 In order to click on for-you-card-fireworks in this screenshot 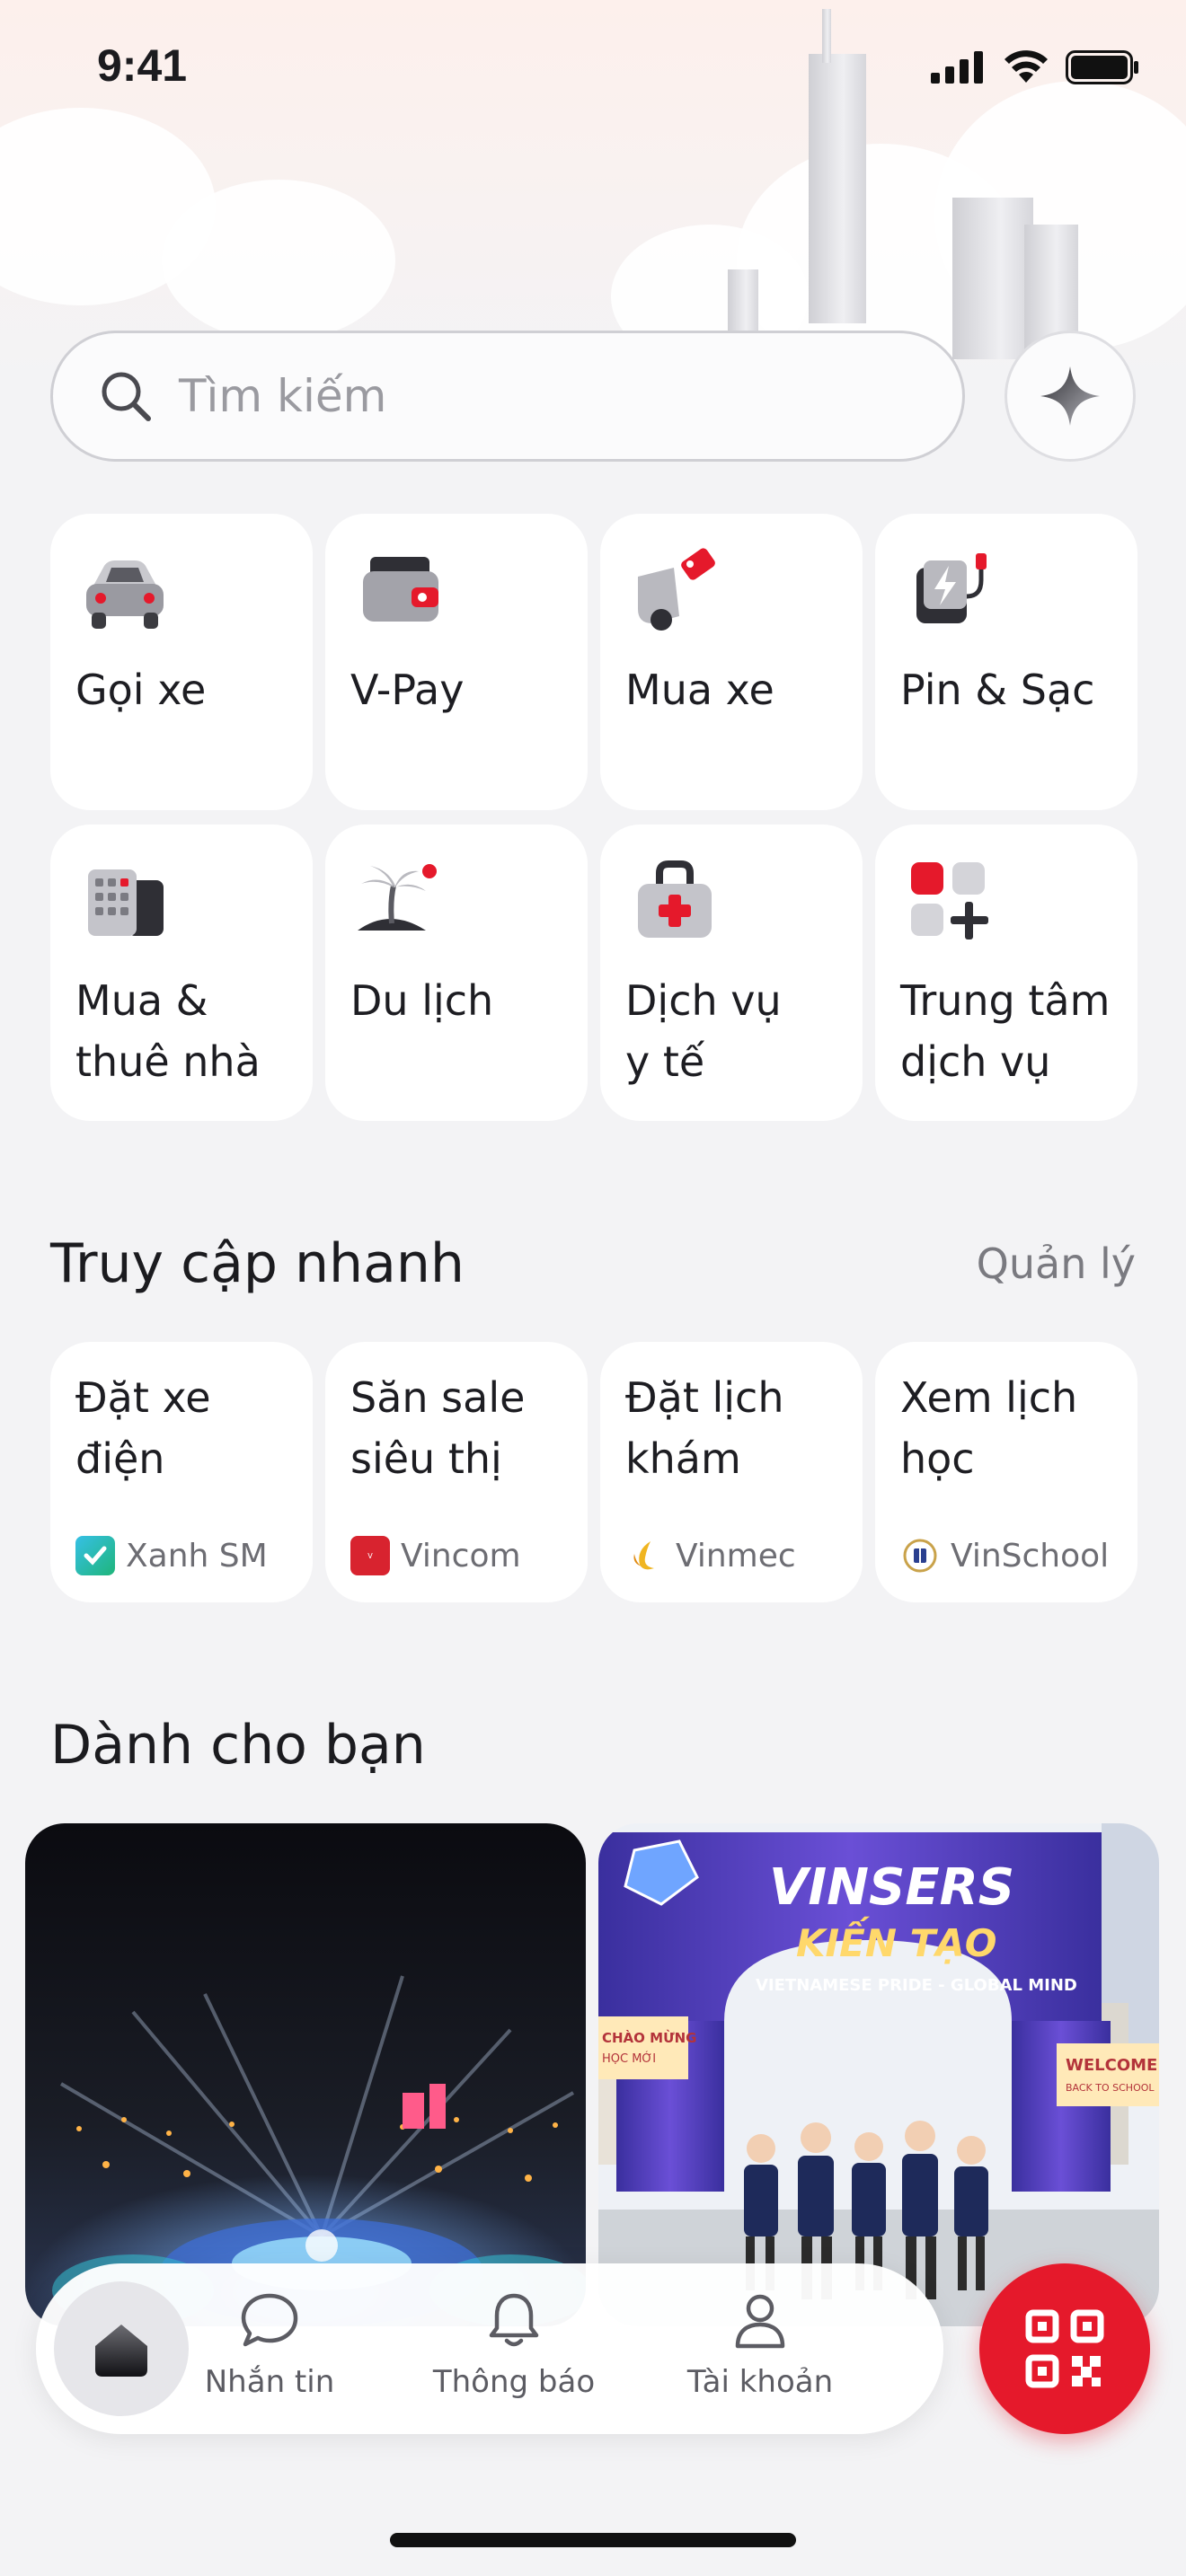, I will do `click(305, 2074)`.